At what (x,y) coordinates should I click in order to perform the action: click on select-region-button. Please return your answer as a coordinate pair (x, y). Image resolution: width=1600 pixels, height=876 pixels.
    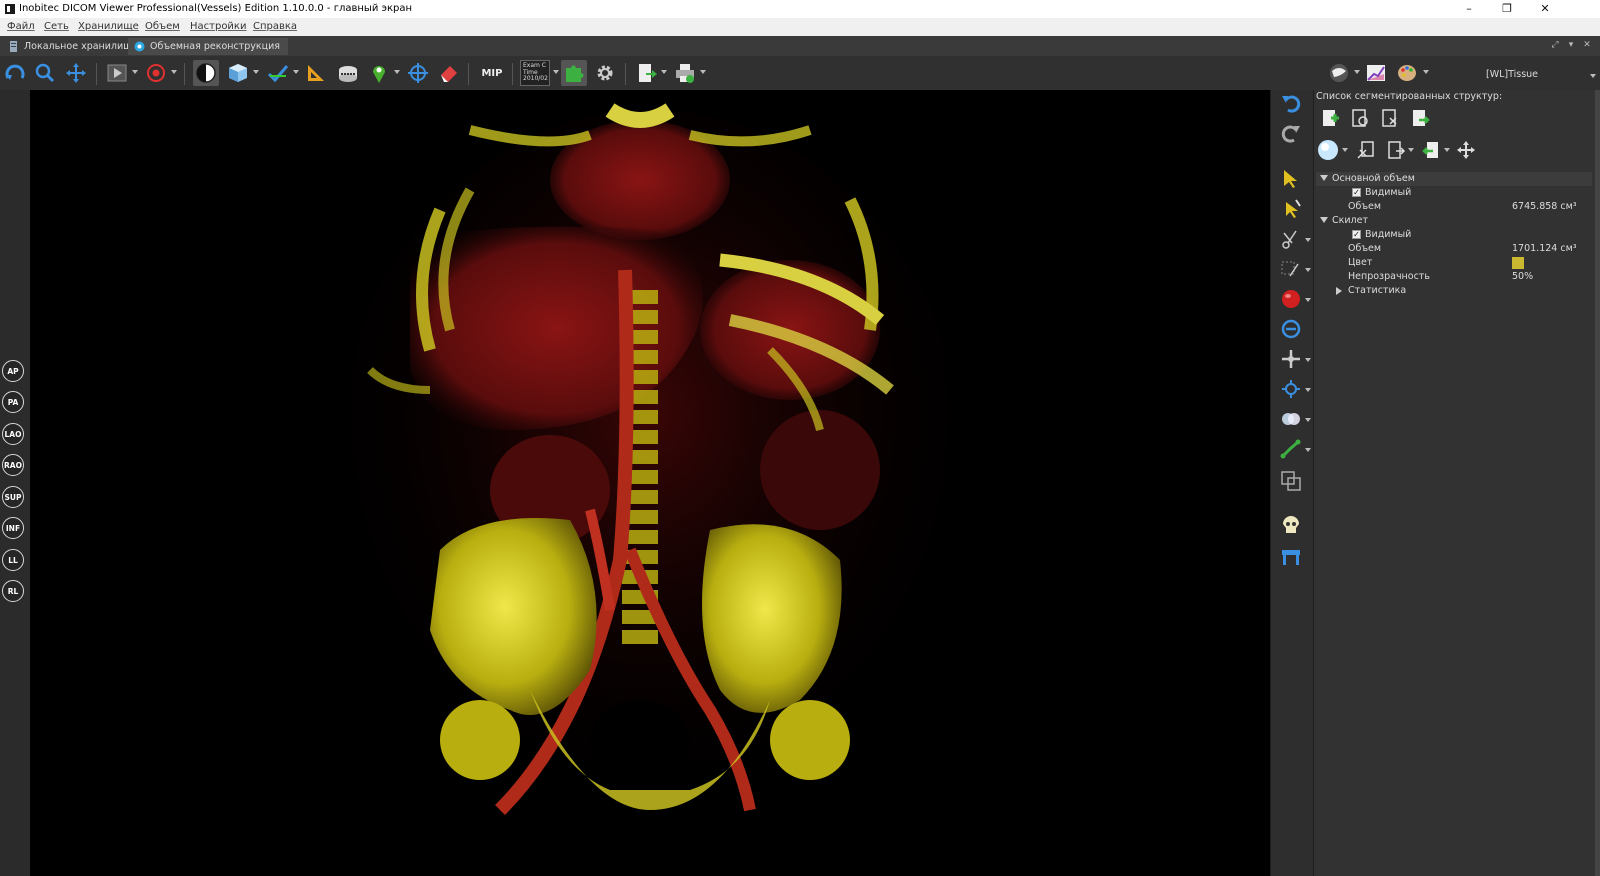
    Looking at the image, I should click on (1291, 179).